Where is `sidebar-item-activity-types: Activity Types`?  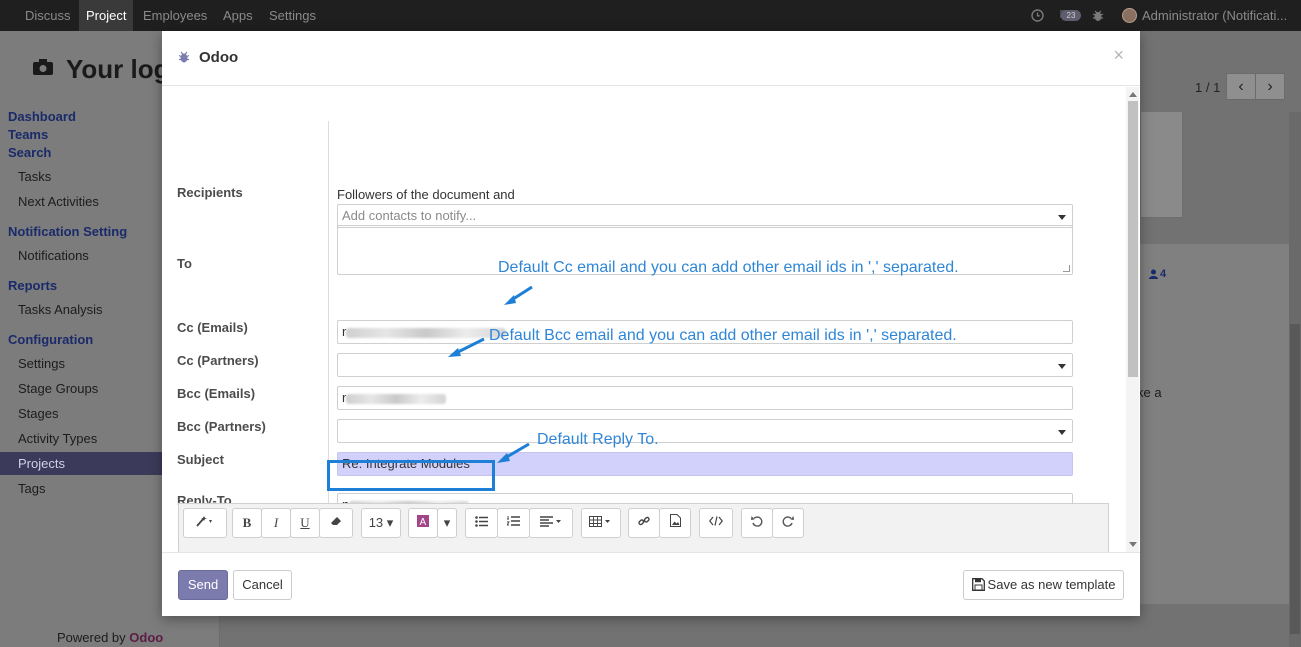 sidebar-item-activity-types: Activity Types is located at coordinates (57, 438).